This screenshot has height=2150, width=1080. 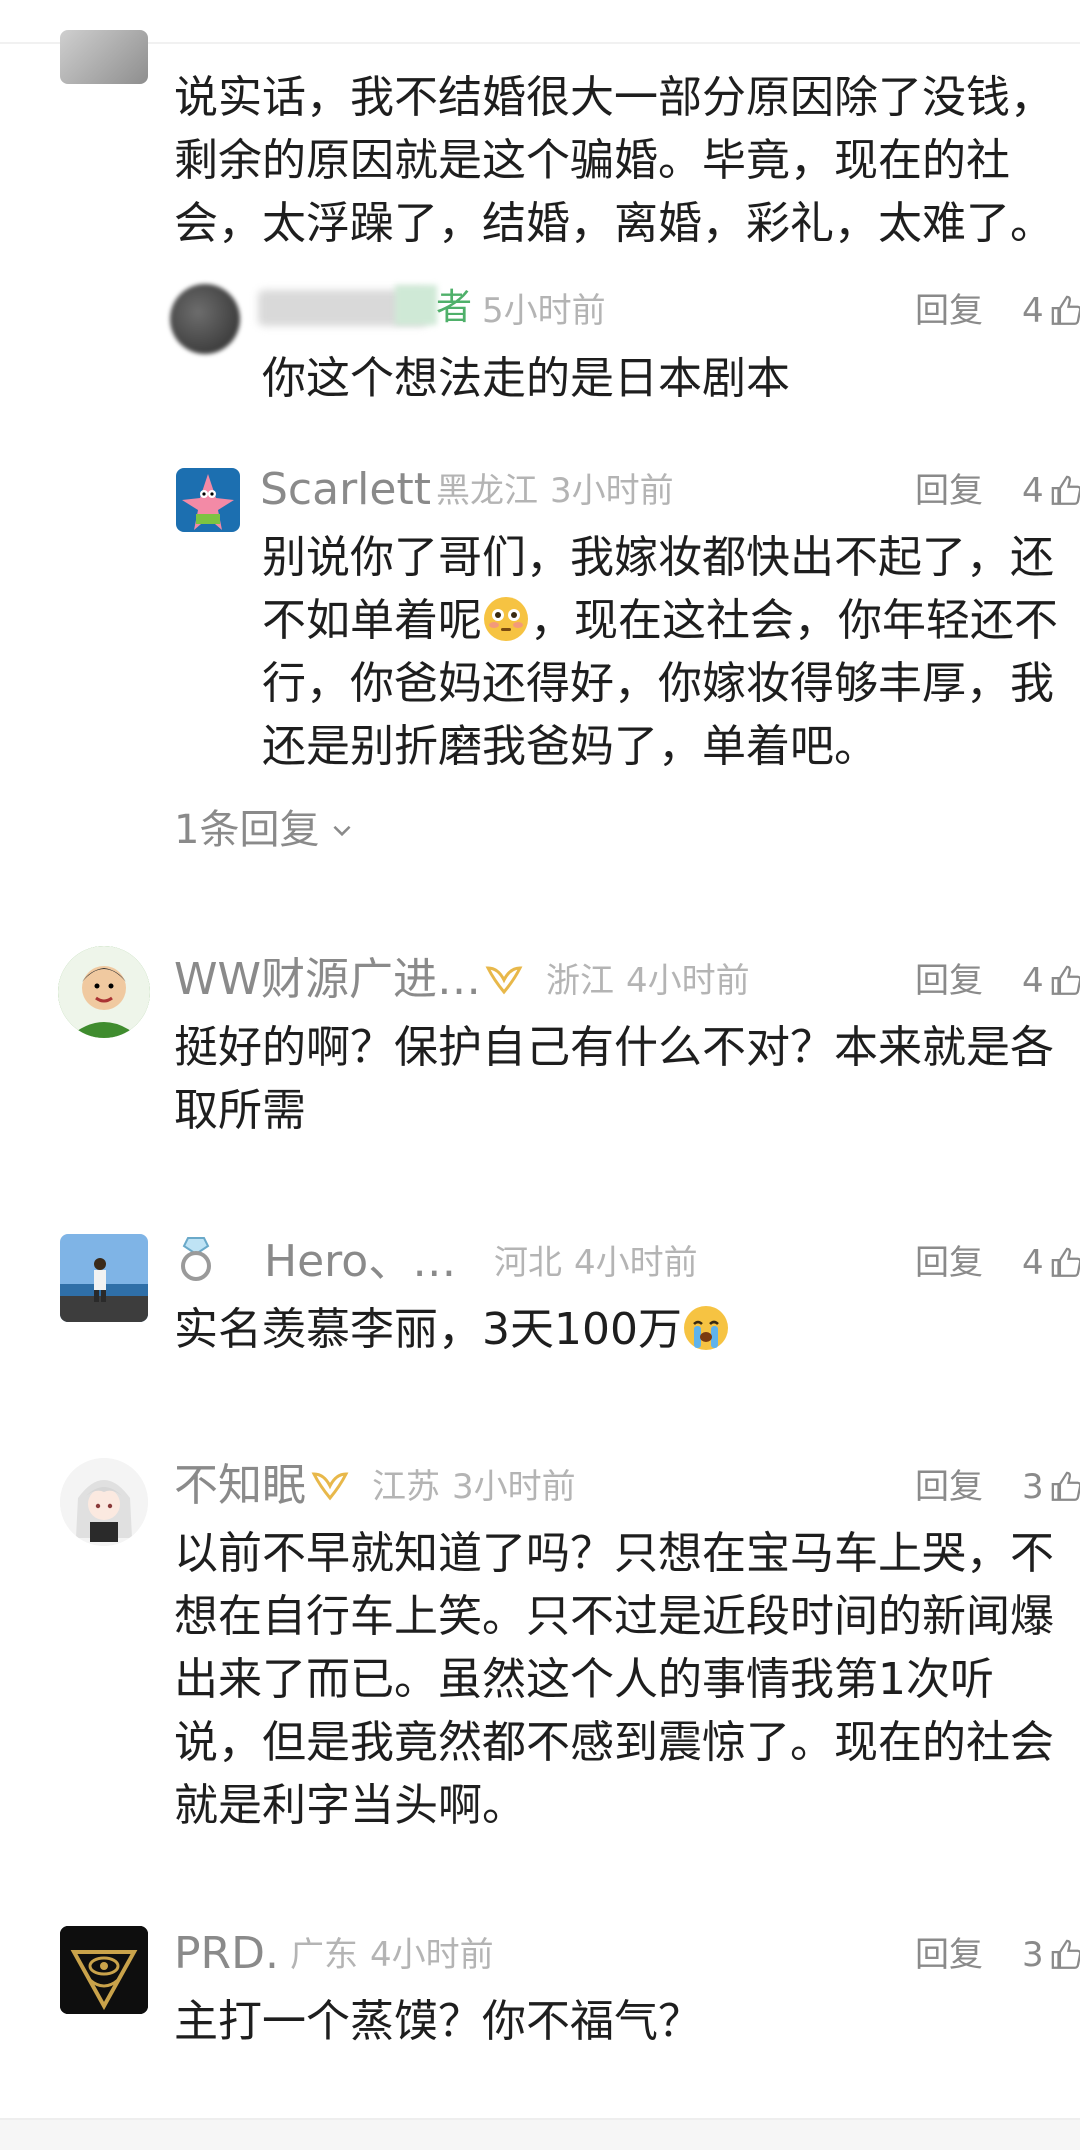 I want to click on comment-time: 5小时前, so click(x=544, y=311).